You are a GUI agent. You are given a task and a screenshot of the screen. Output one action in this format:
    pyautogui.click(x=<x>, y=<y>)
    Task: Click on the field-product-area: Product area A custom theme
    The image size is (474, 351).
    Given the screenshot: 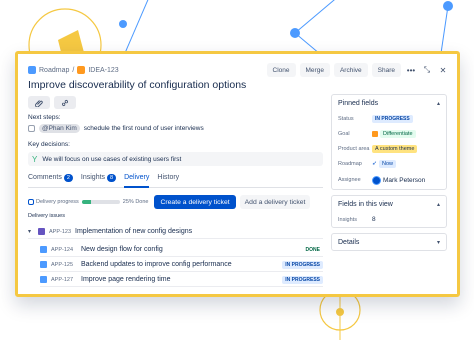 What is the action you would take?
    pyautogui.click(x=389, y=148)
    